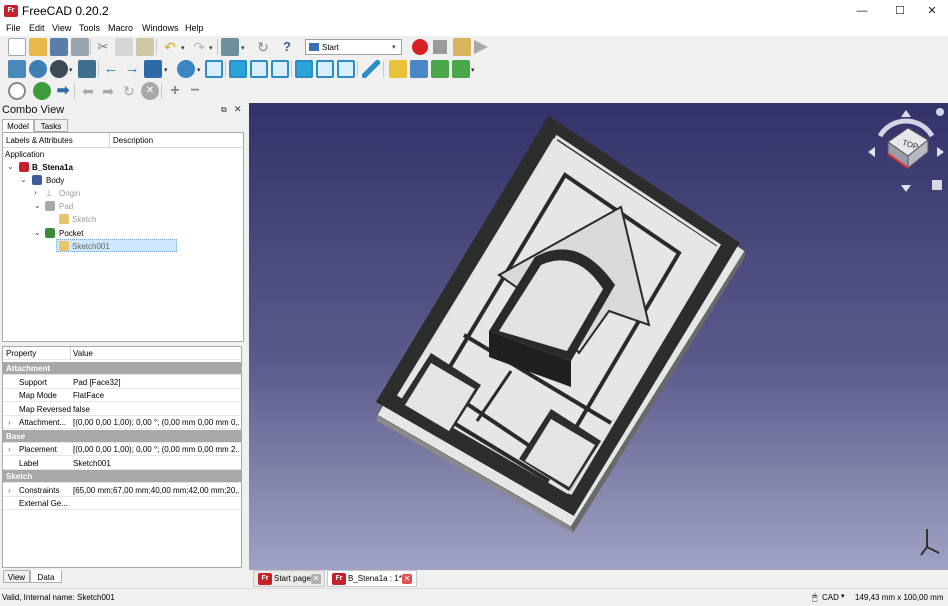 The image size is (948, 606). Describe the element at coordinates (932, 11) in the screenshot. I see `close-button: ✕` at that location.